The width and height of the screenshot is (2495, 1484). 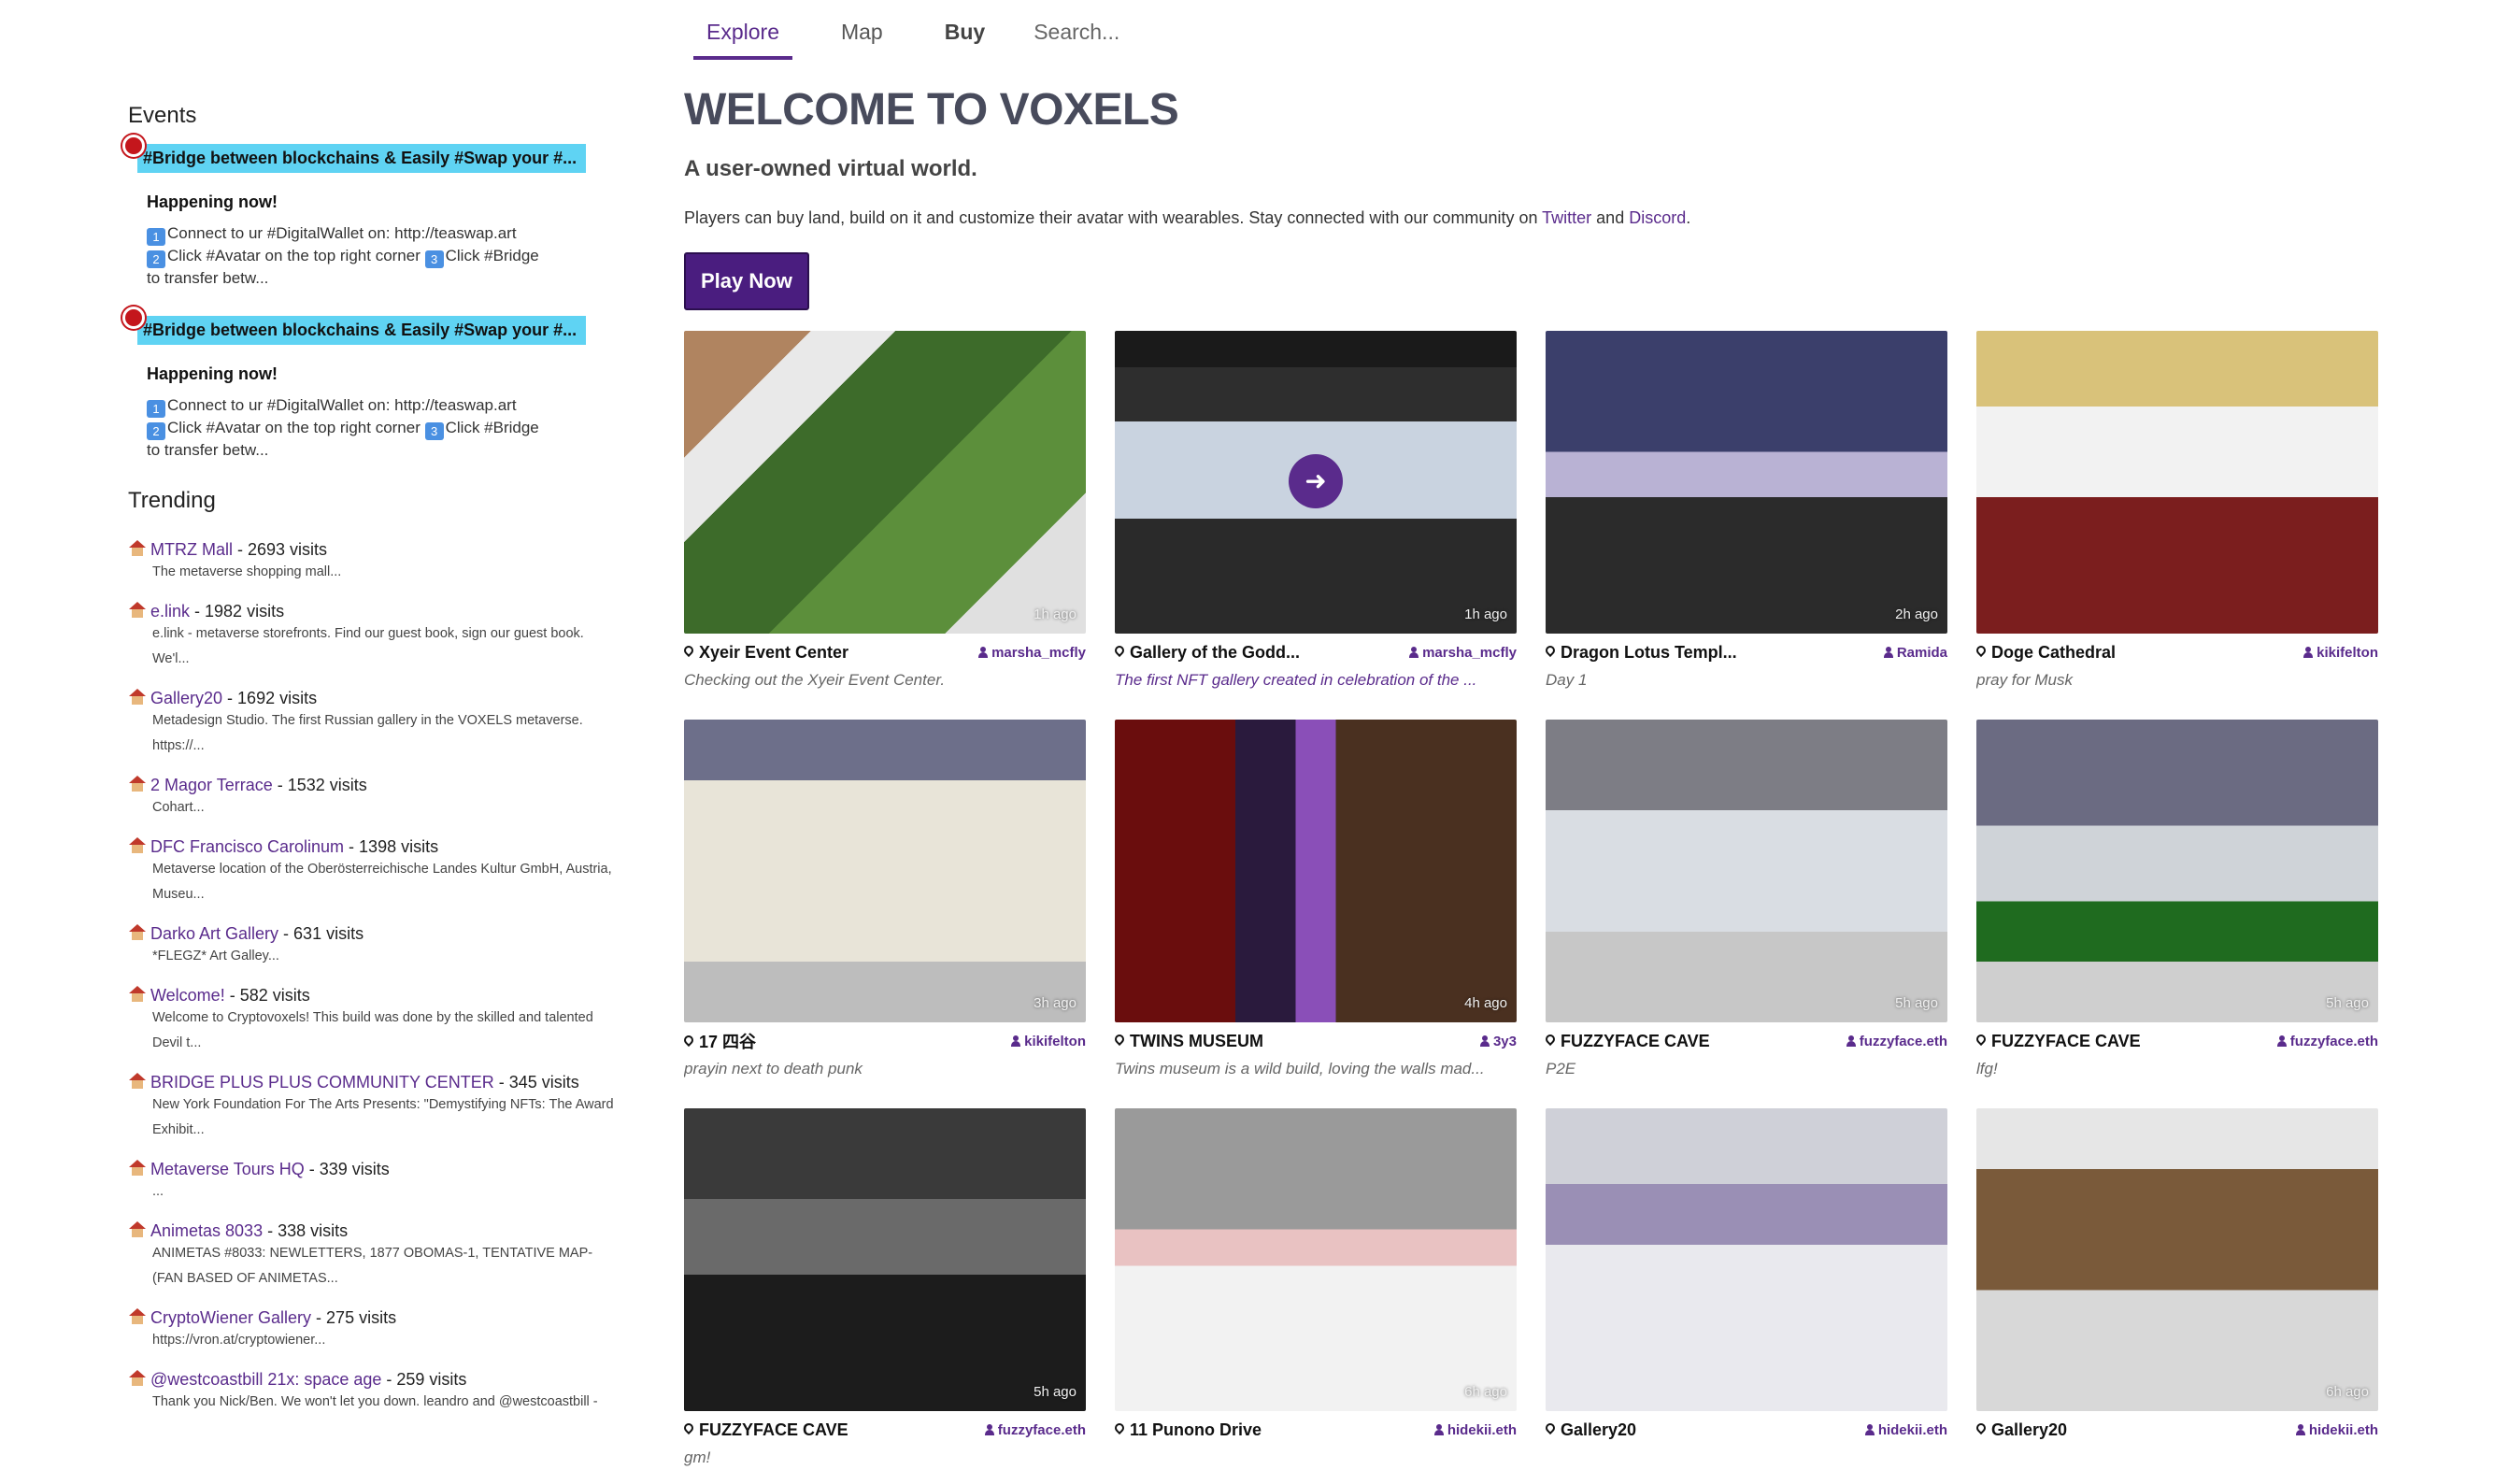 I want to click on trending-item-link: Darko Art Gallery, so click(x=214, y=933).